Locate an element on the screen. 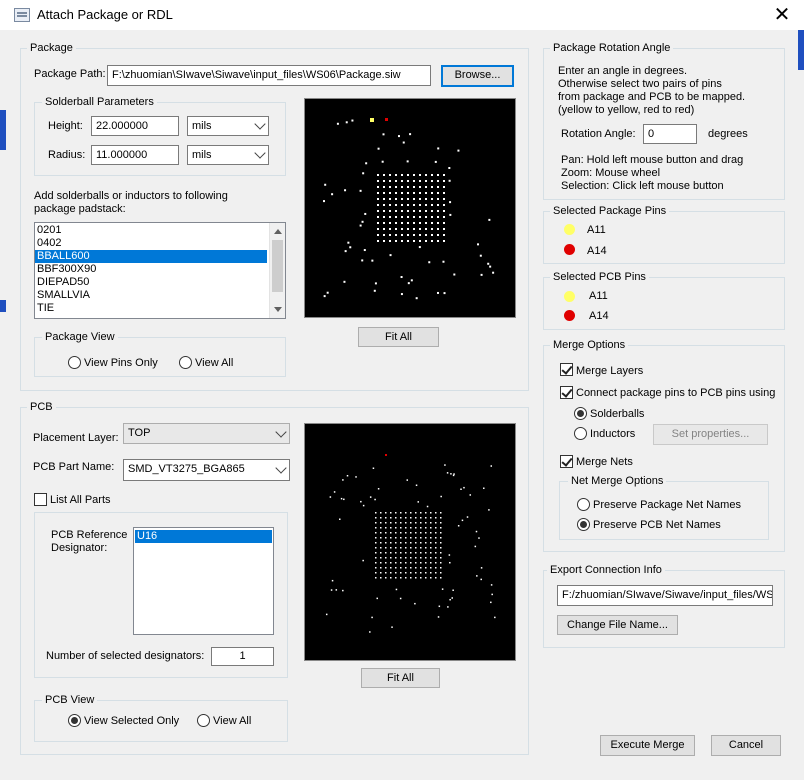 This screenshot has height=780, width=804. scroll-down-icon is located at coordinates (278, 309).